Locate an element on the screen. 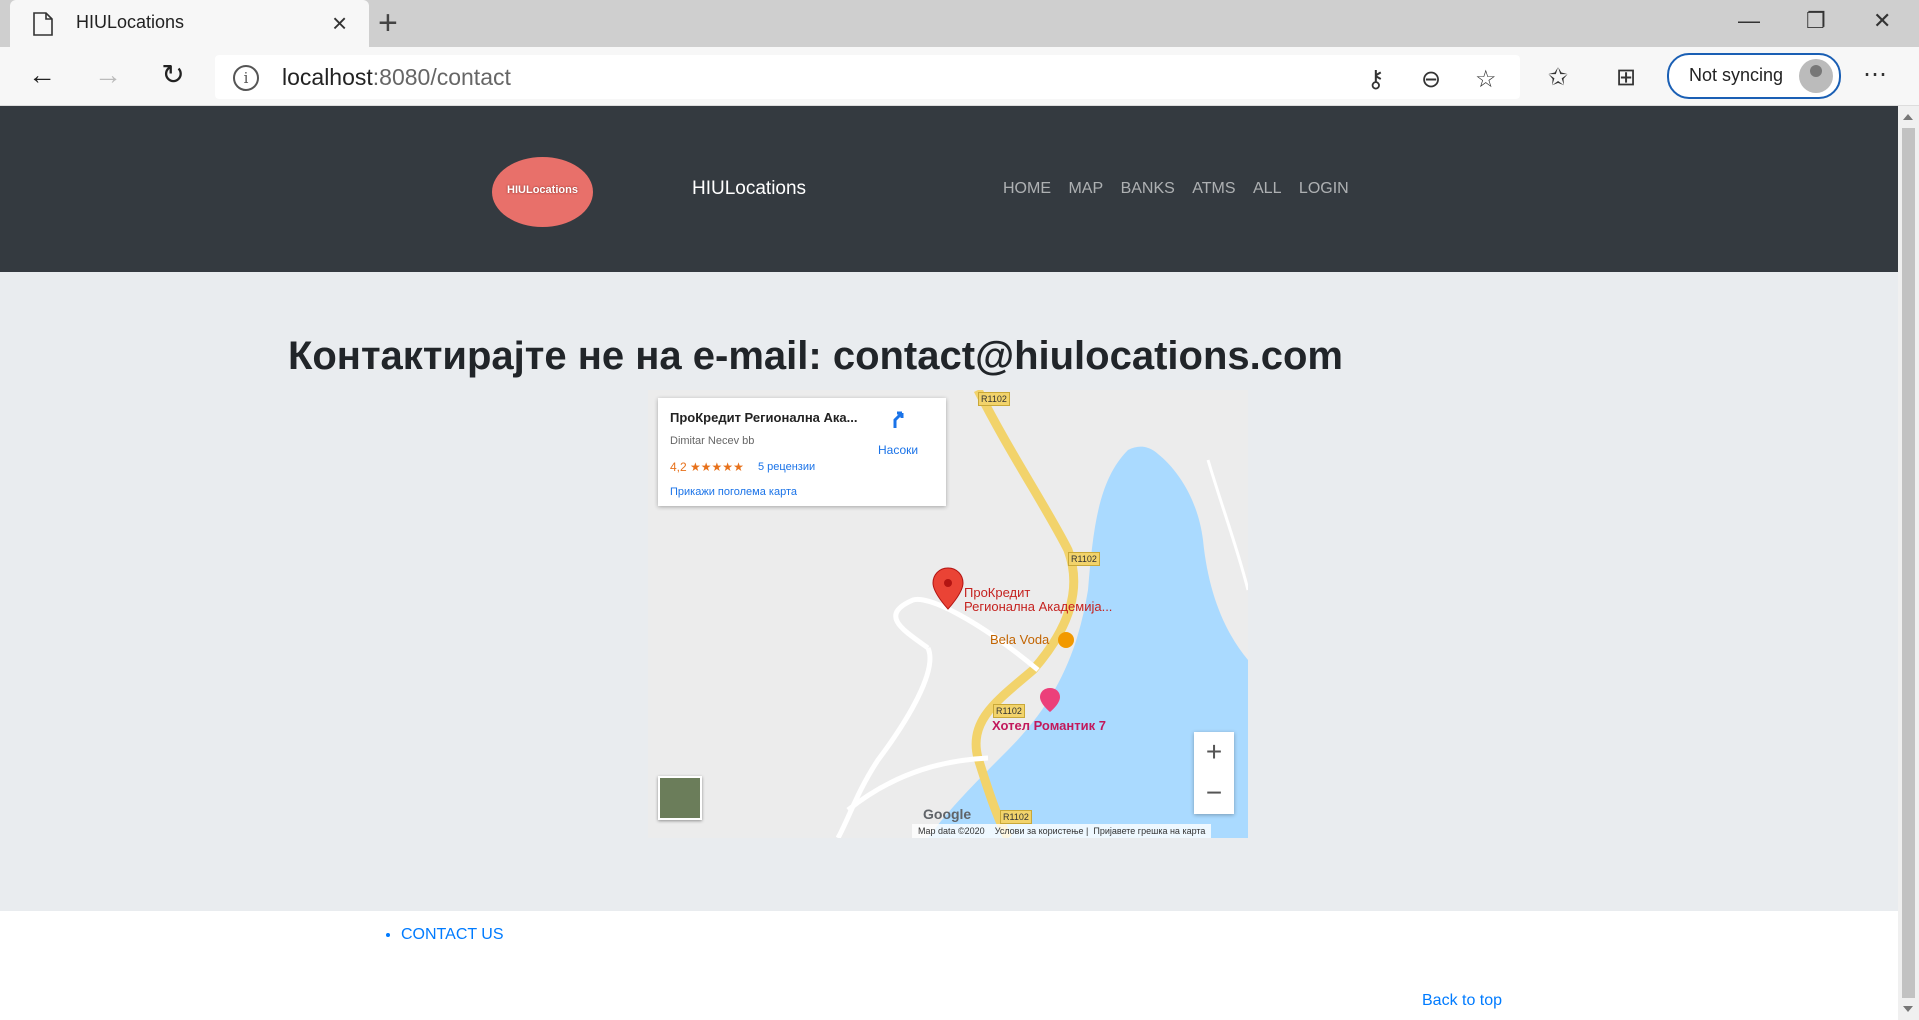 The width and height of the screenshot is (1919, 1020). zoom-in-button: + is located at coordinates (1214, 752).